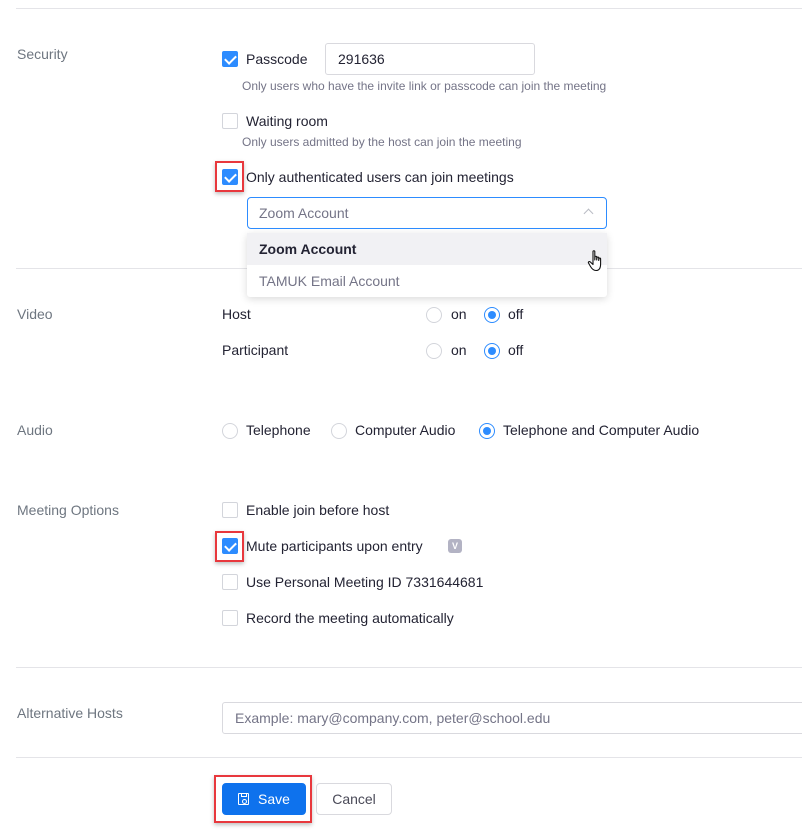  What do you see at coordinates (434, 315) in the screenshot?
I see `video-host-on-radio` at bounding box center [434, 315].